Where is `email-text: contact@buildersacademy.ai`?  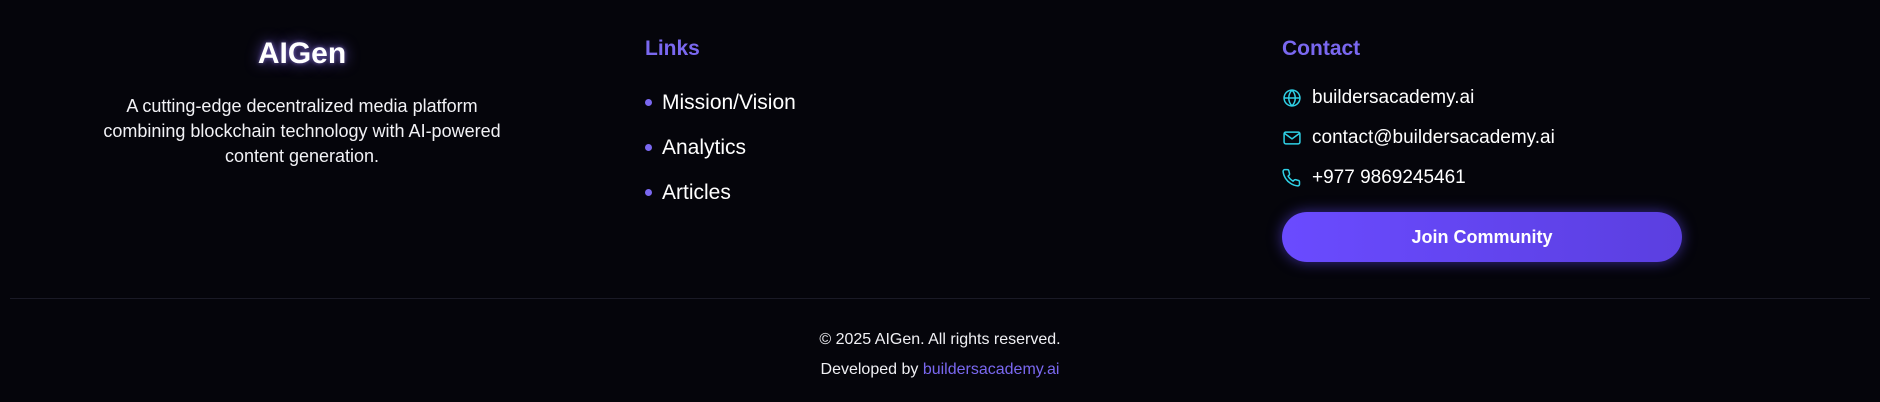 email-text: contact@buildersacademy.ai is located at coordinates (1433, 138).